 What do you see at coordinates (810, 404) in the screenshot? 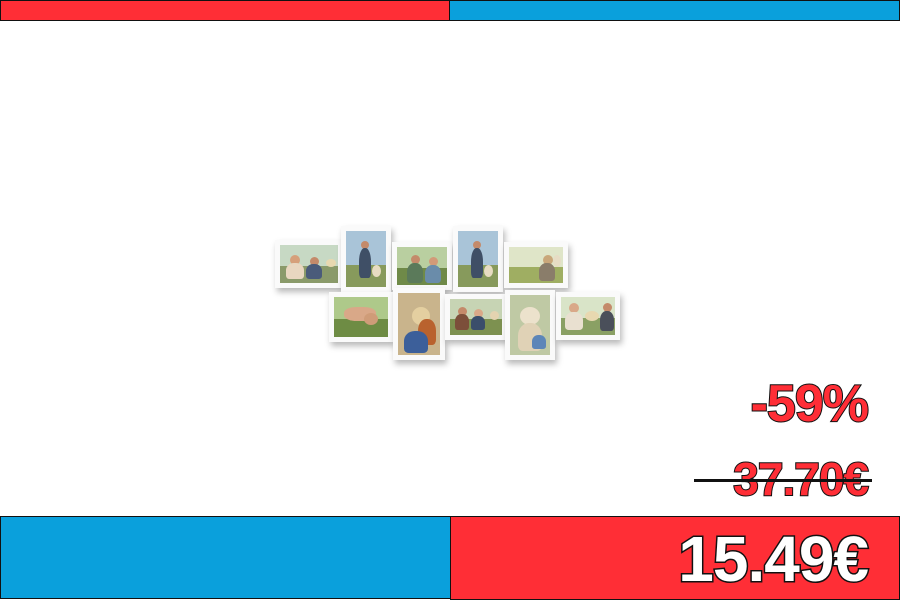
I see `discount-badge: -59%` at bounding box center [810, 404].